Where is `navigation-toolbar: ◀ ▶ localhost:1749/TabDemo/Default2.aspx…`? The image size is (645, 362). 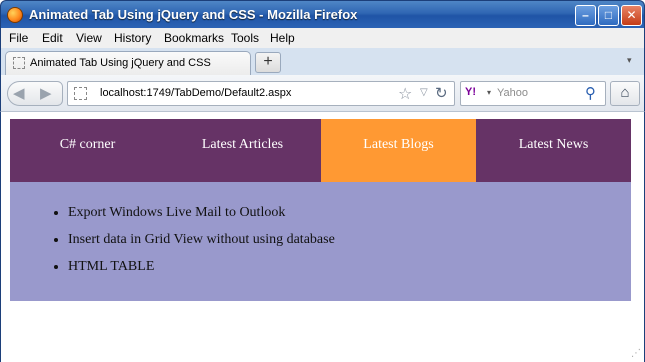 navigation-toolbar: ◀ ▶ localhost:1749/TabDemo/Default2.aspx… is located at coordinates (322, 93).